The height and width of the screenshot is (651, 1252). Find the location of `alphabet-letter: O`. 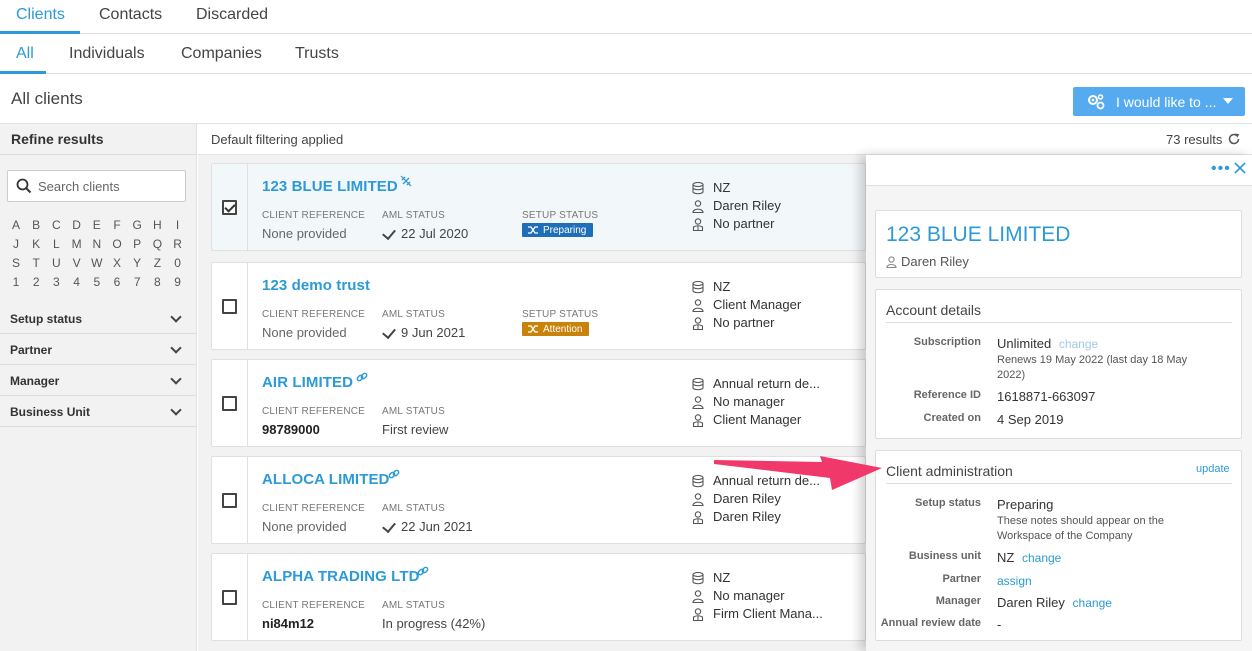

alphabet-letter: O is located at coordinates (117, 244).